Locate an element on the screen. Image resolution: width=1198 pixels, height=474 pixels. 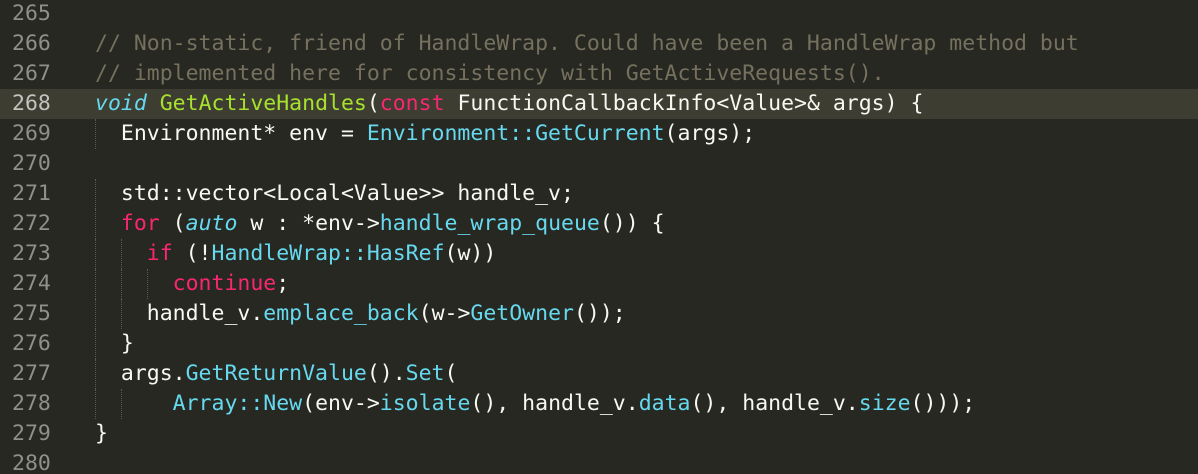
code-token: isolate is located at coordinates (425, 403).